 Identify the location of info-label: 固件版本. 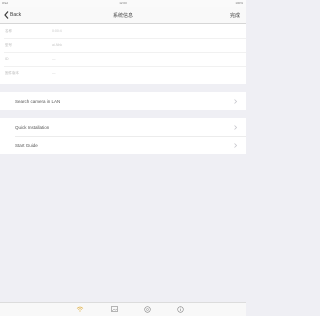
(12, 73).